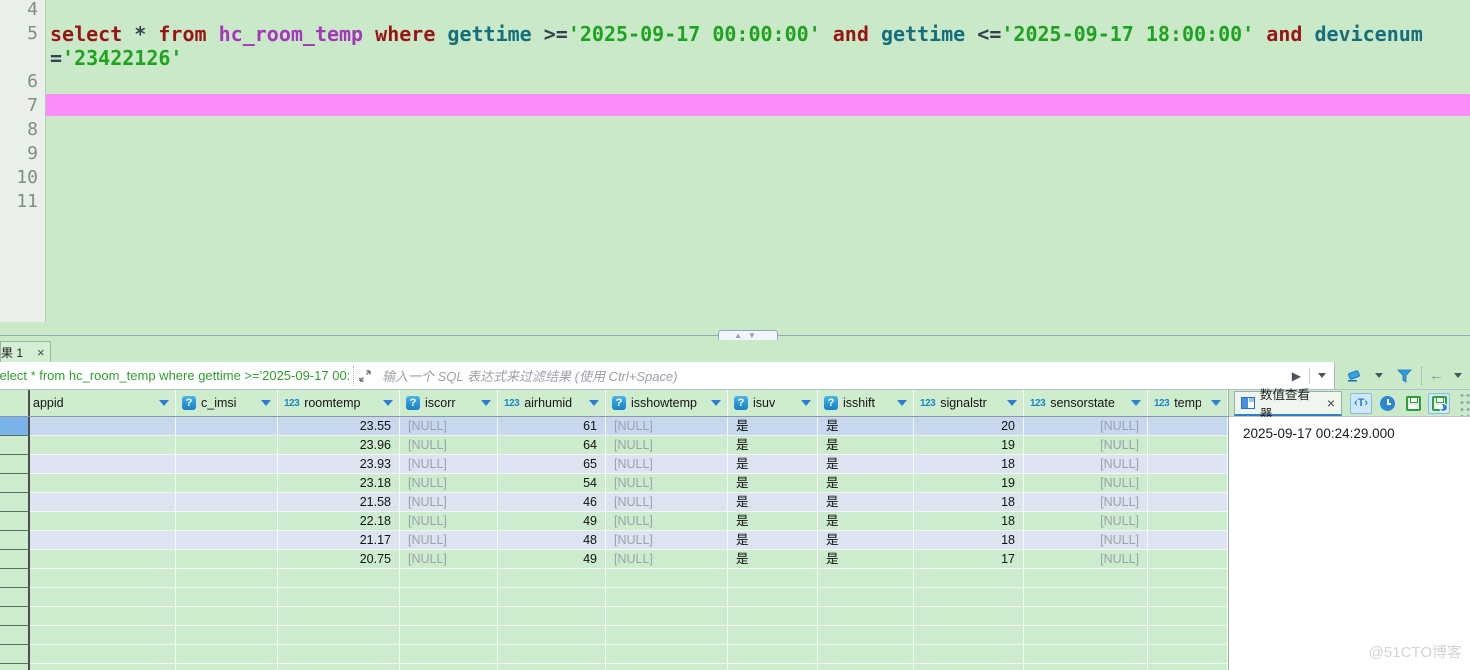 The height and width of the screenshot is (670, 1470). I want to click on column-header-isshowtemp: ? isshowtemp, so click(667, 403).